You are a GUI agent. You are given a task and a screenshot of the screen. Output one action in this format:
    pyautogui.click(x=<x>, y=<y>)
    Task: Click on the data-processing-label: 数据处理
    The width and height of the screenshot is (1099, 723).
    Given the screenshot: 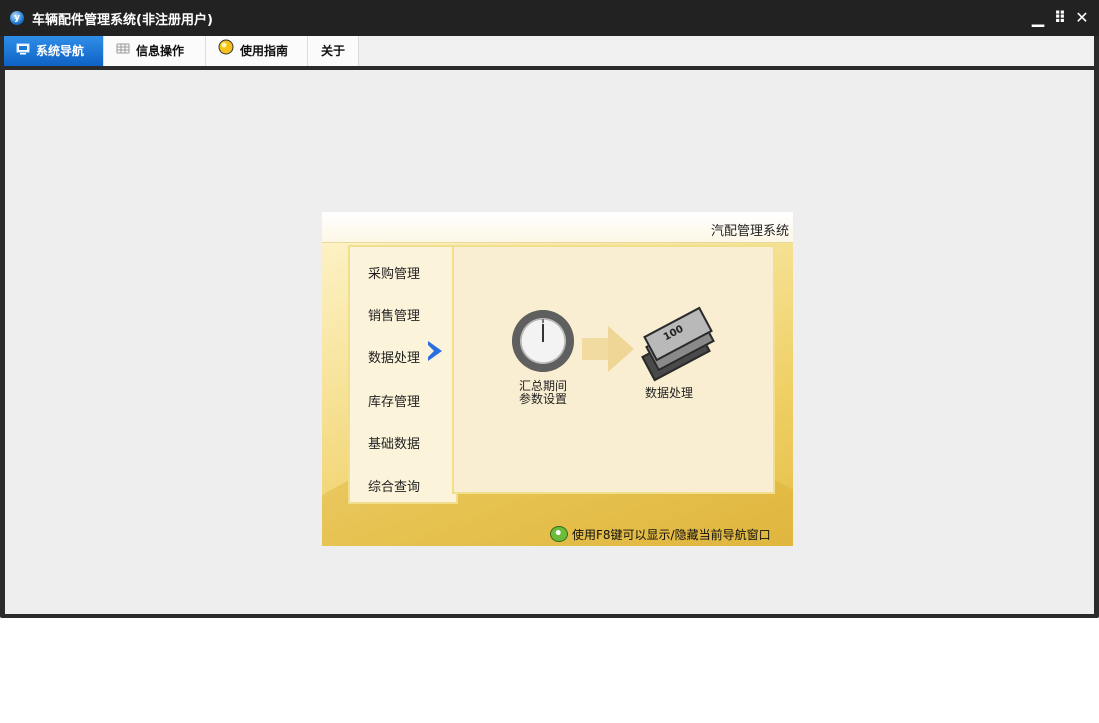 What is the action you would take?
    pyautogui.click(x=669, y=392)
    